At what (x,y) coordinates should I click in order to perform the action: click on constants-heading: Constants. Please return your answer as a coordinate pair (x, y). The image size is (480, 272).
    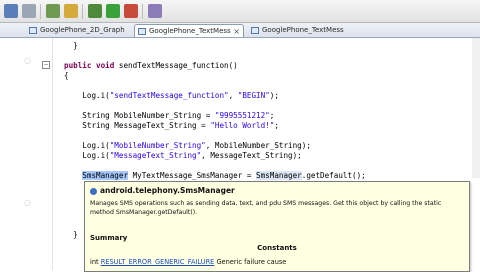
    Looking at the image, I should click on (277, 248).